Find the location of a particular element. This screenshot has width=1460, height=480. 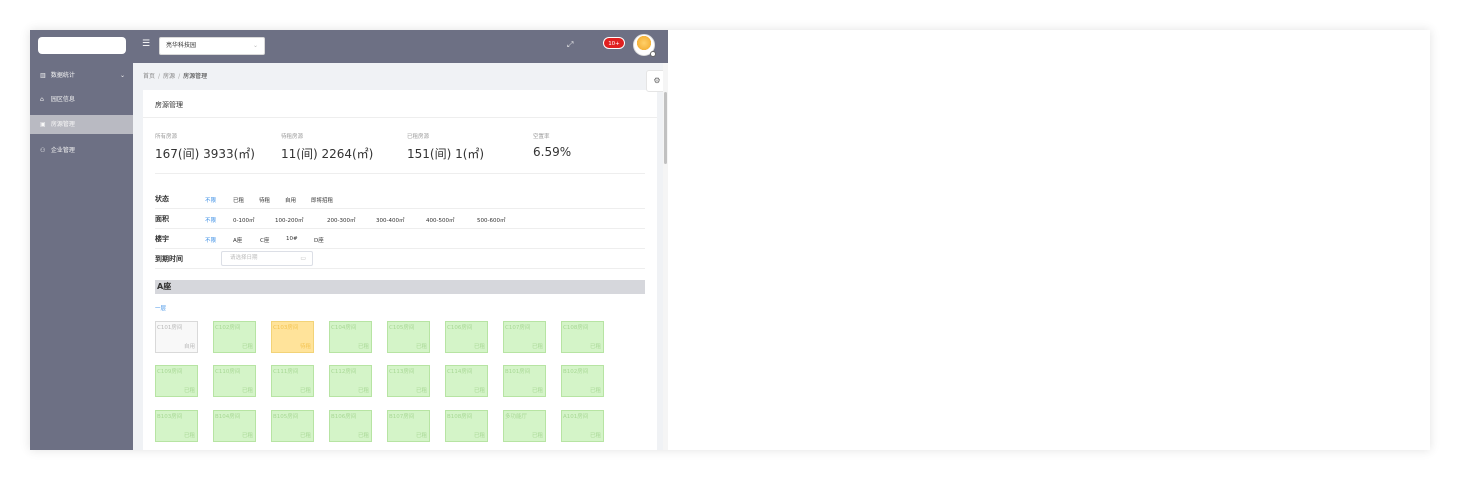

filter-option-status-any: 不限 is located at coordinates (210, 200).